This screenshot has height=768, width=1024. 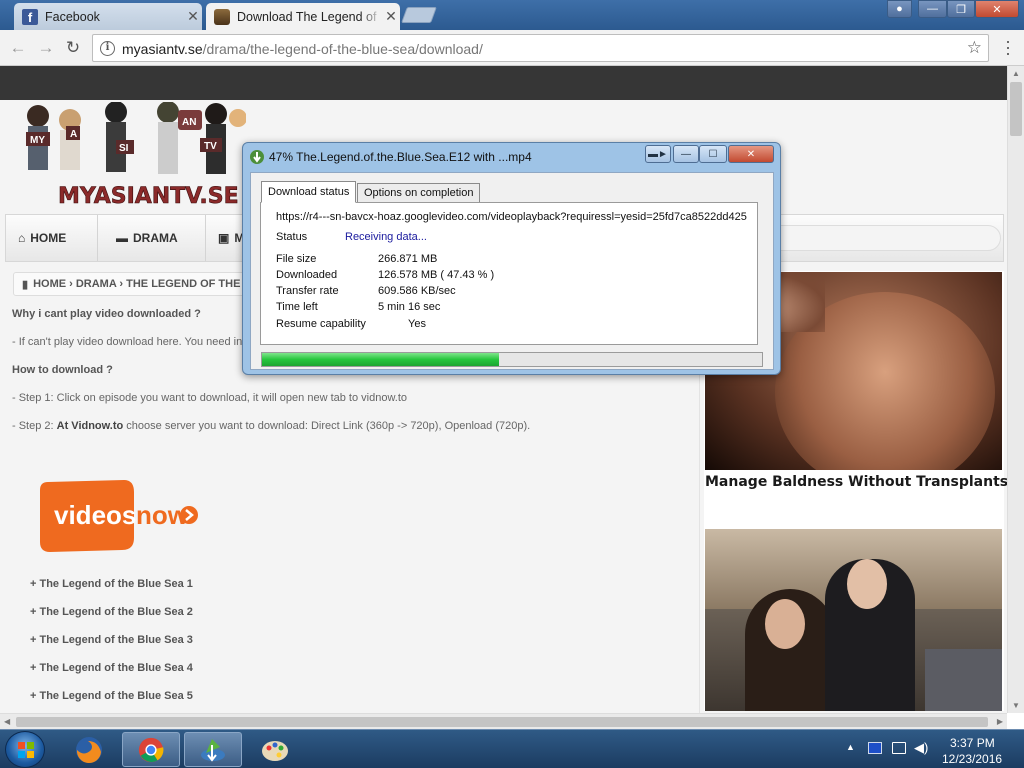 I want to click on film-icon: ▣, so click(x=224, y=238).